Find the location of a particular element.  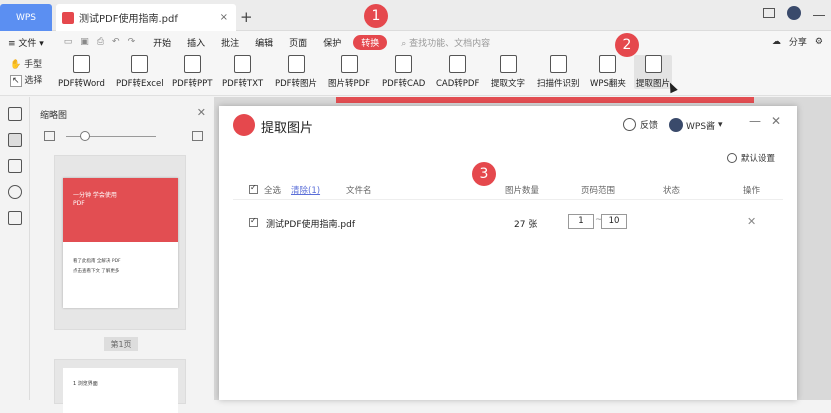

extract-image-icon is located at coordinates (653, 64).